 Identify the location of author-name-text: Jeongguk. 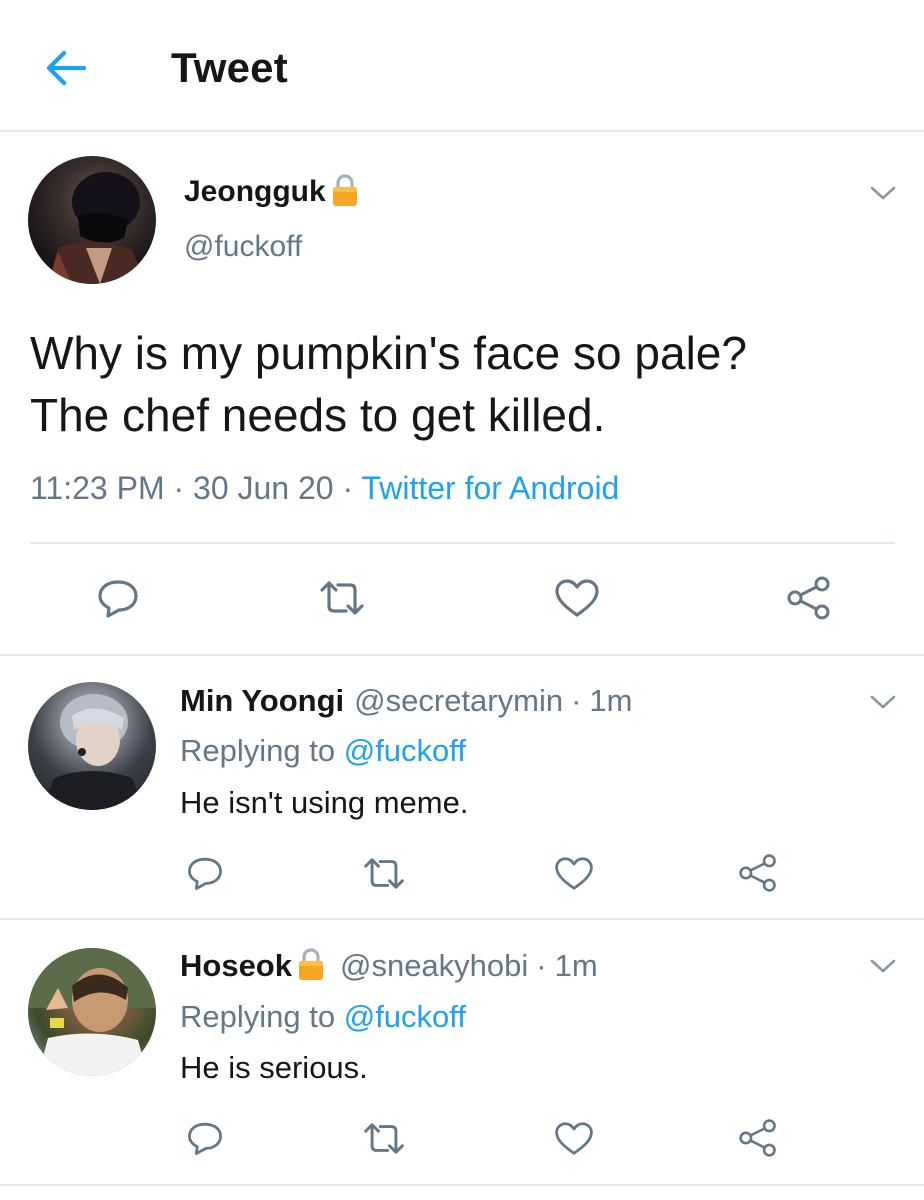
(255, 191).